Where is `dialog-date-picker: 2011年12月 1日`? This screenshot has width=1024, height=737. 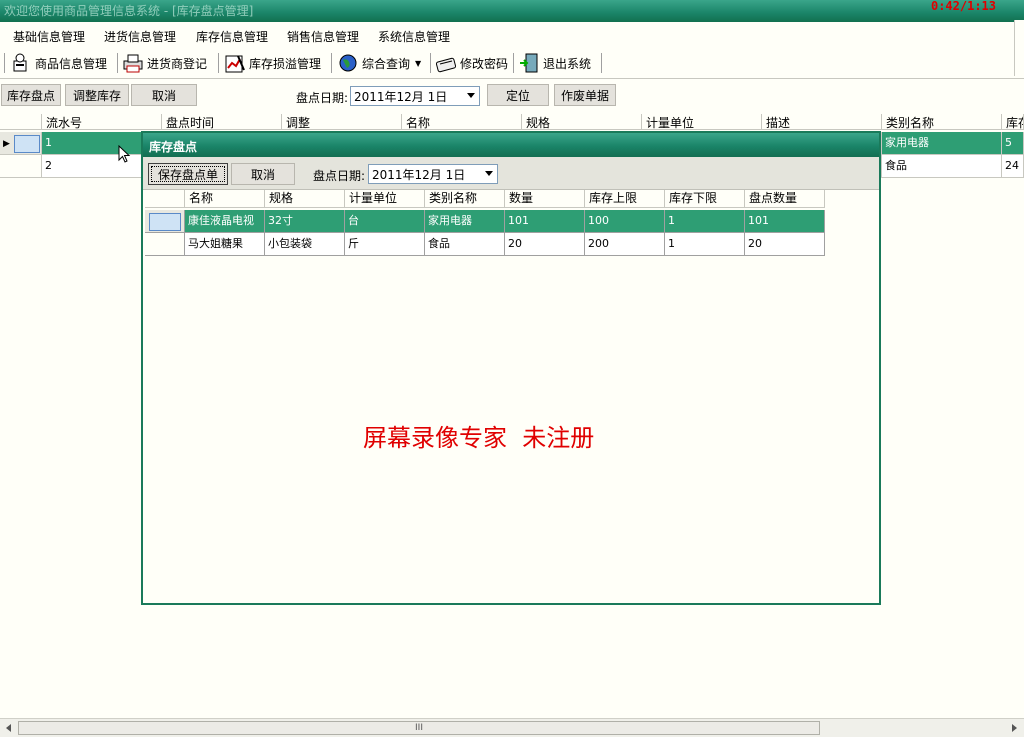
dialog-date-picker: 2011年12月 1日 is located at coordinates (433, 174).